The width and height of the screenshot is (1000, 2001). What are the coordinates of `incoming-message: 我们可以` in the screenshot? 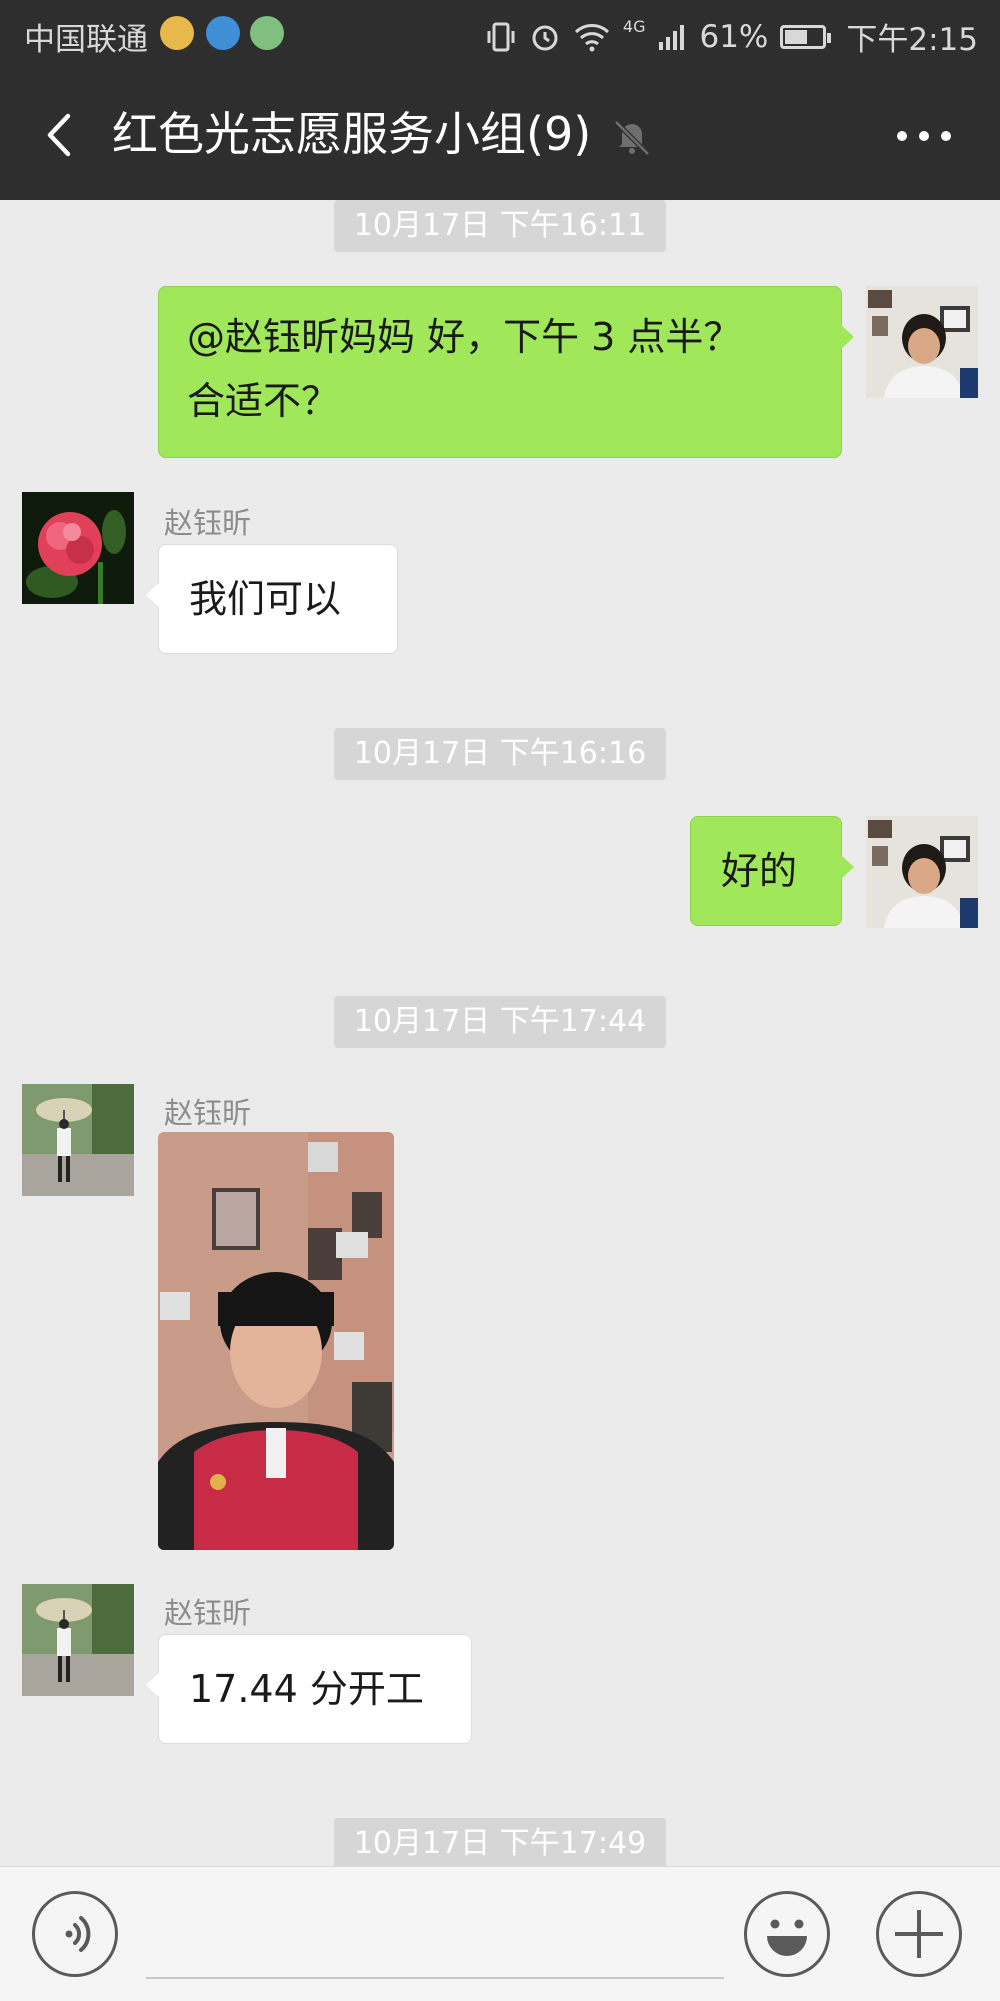 It's located at (272, 599).